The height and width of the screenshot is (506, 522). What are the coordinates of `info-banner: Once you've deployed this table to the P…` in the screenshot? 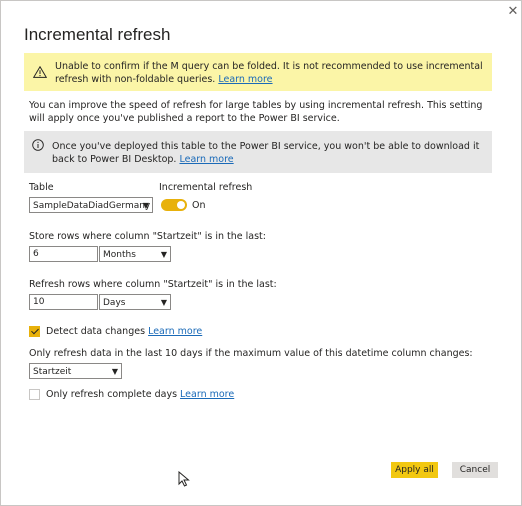 It's located at (258, 152).